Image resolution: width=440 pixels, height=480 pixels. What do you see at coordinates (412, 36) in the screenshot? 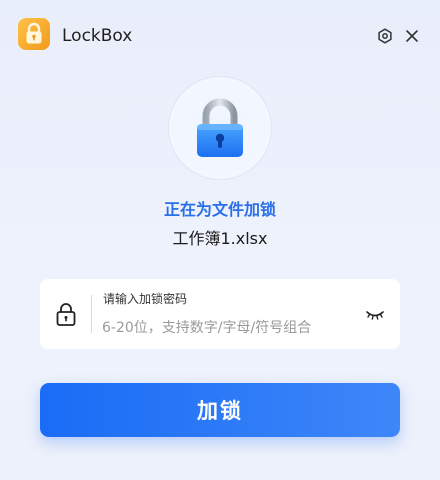
I see `close-icon` at bounding box center [412, 36].